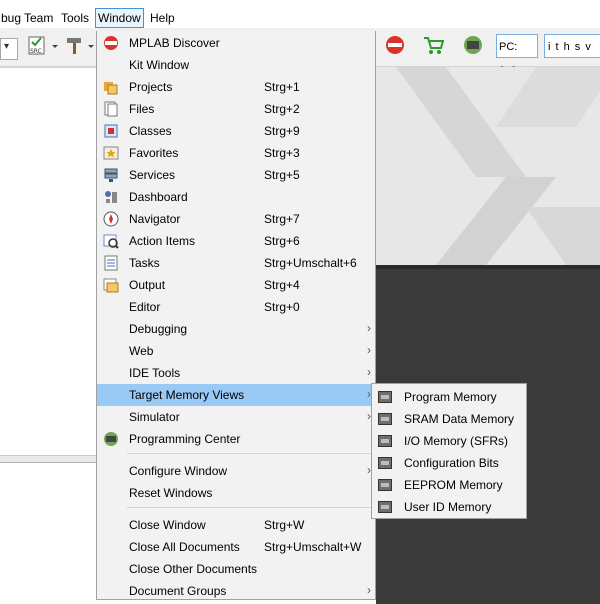 This screenshot has width=600, height=604. Describe the element at coordinates (449, 419) in the screenshot. I see `submenu-item-sram-data-memory: SRAM Data Memory` at that location.